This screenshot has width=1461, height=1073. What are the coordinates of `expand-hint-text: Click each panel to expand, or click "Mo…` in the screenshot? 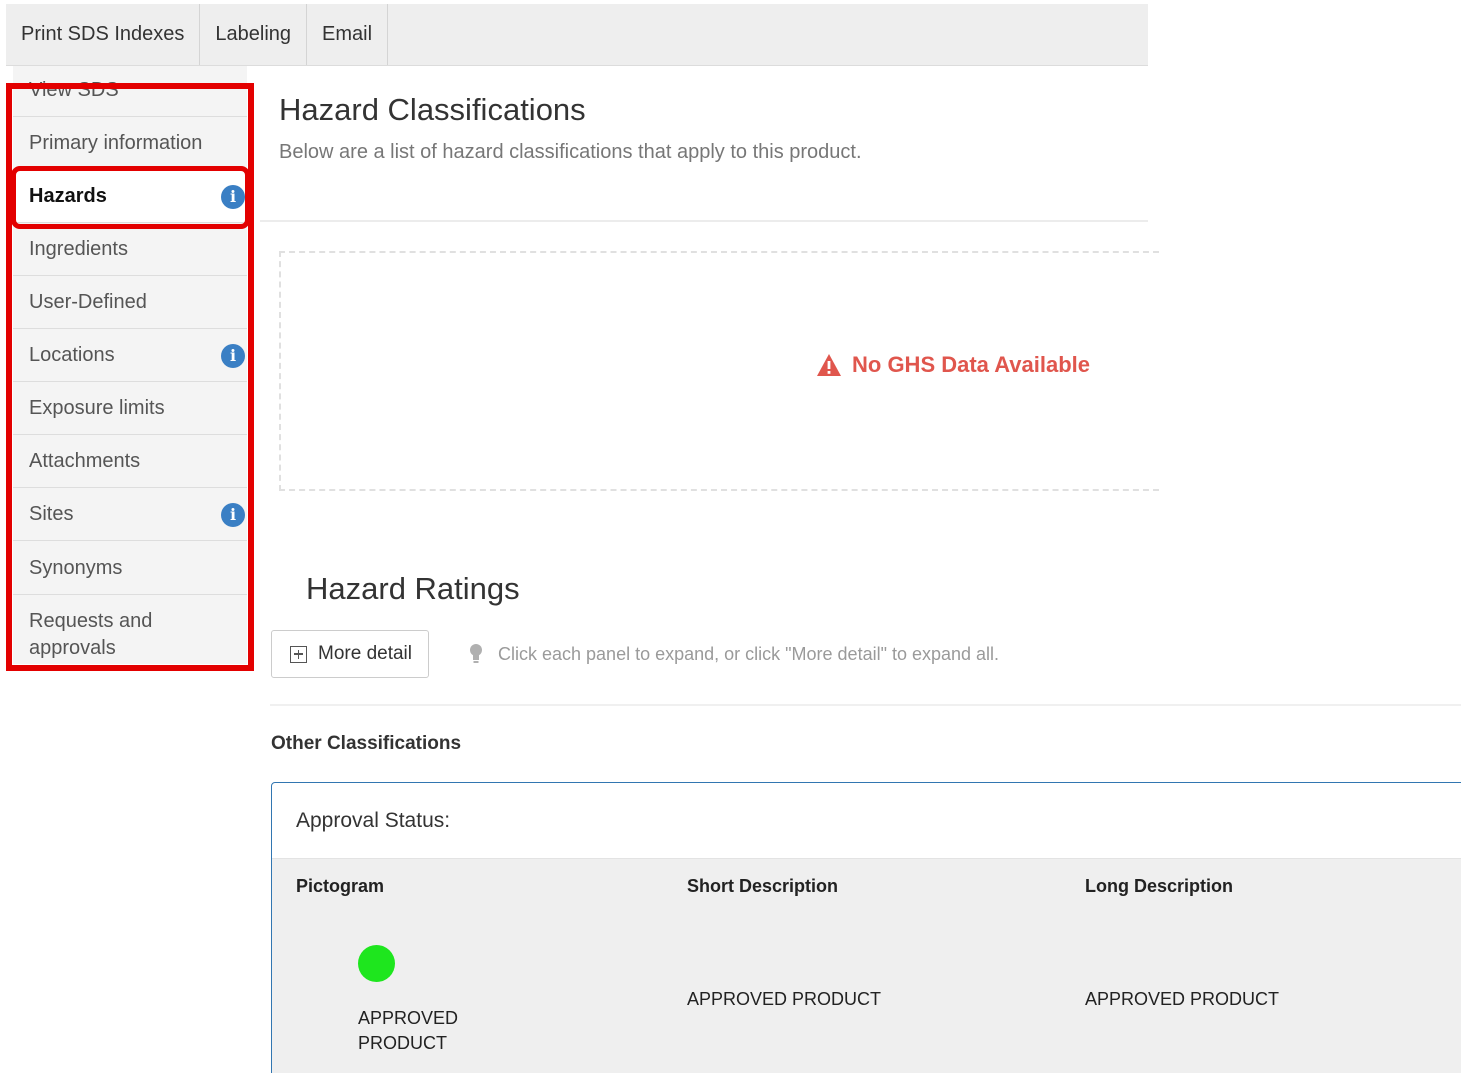 It's located at (749, 653).